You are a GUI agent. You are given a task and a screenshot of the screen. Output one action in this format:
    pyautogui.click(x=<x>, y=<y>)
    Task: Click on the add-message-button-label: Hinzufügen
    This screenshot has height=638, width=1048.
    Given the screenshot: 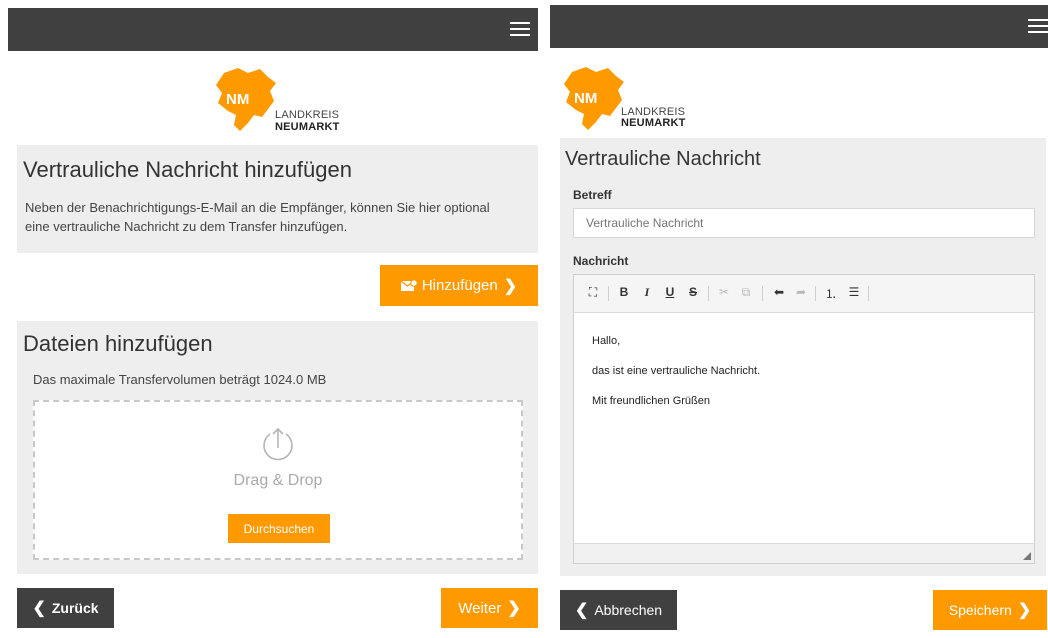 What is the action you would take?
    pyautogui.click(x=459, y=285)
    